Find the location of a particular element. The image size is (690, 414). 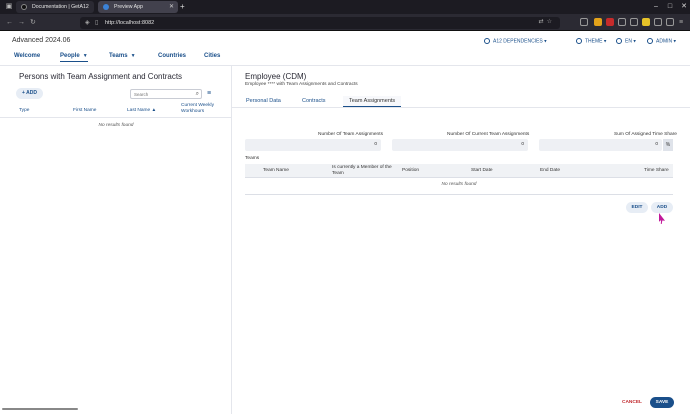

nav-label: Teams is located at coordinates (118, 56).